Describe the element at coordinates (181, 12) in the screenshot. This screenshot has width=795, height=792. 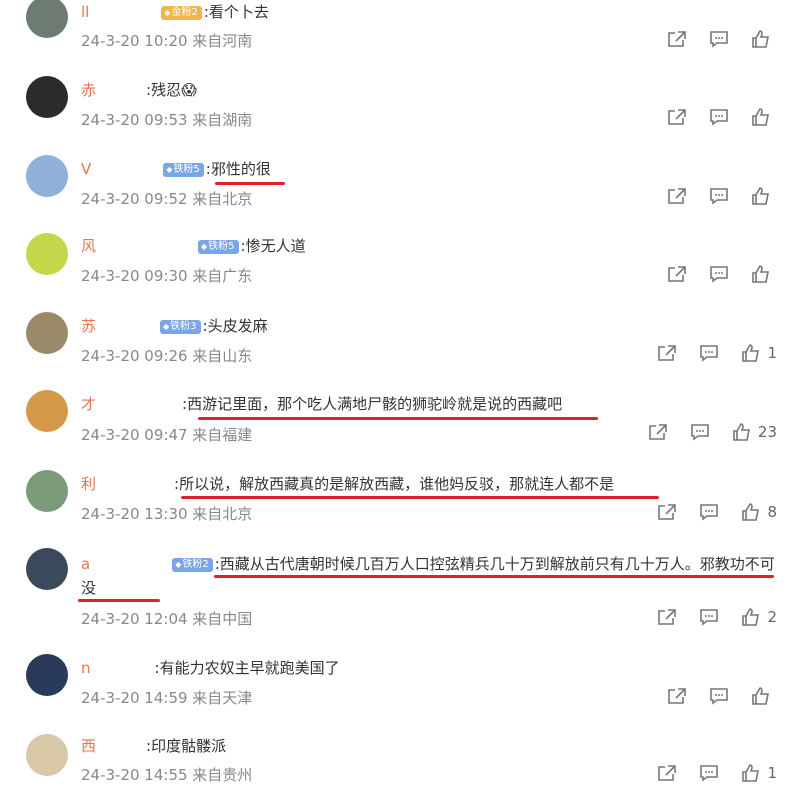
I see `fan-badge: 金粉2` at that location.